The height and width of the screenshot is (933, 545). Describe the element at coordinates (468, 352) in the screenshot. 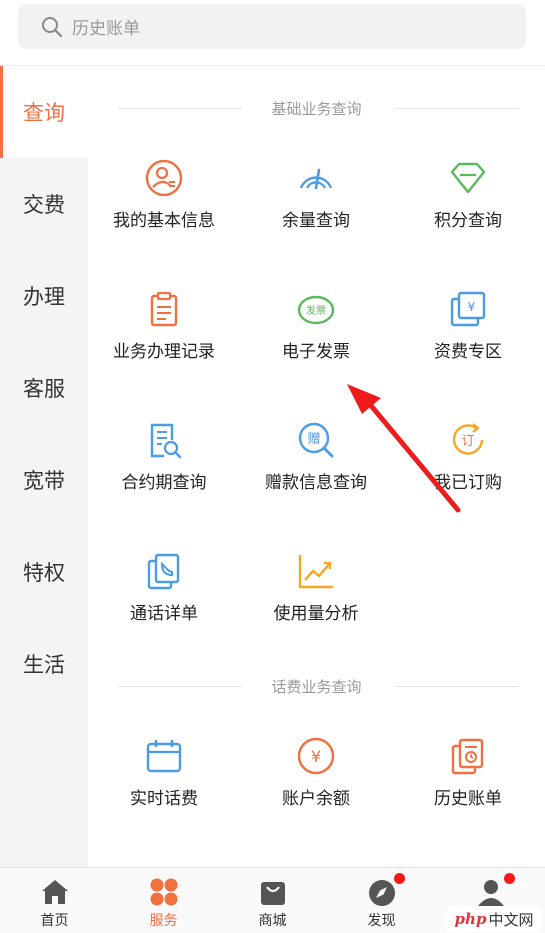

I see `tile-label: 资费专区` at that location.